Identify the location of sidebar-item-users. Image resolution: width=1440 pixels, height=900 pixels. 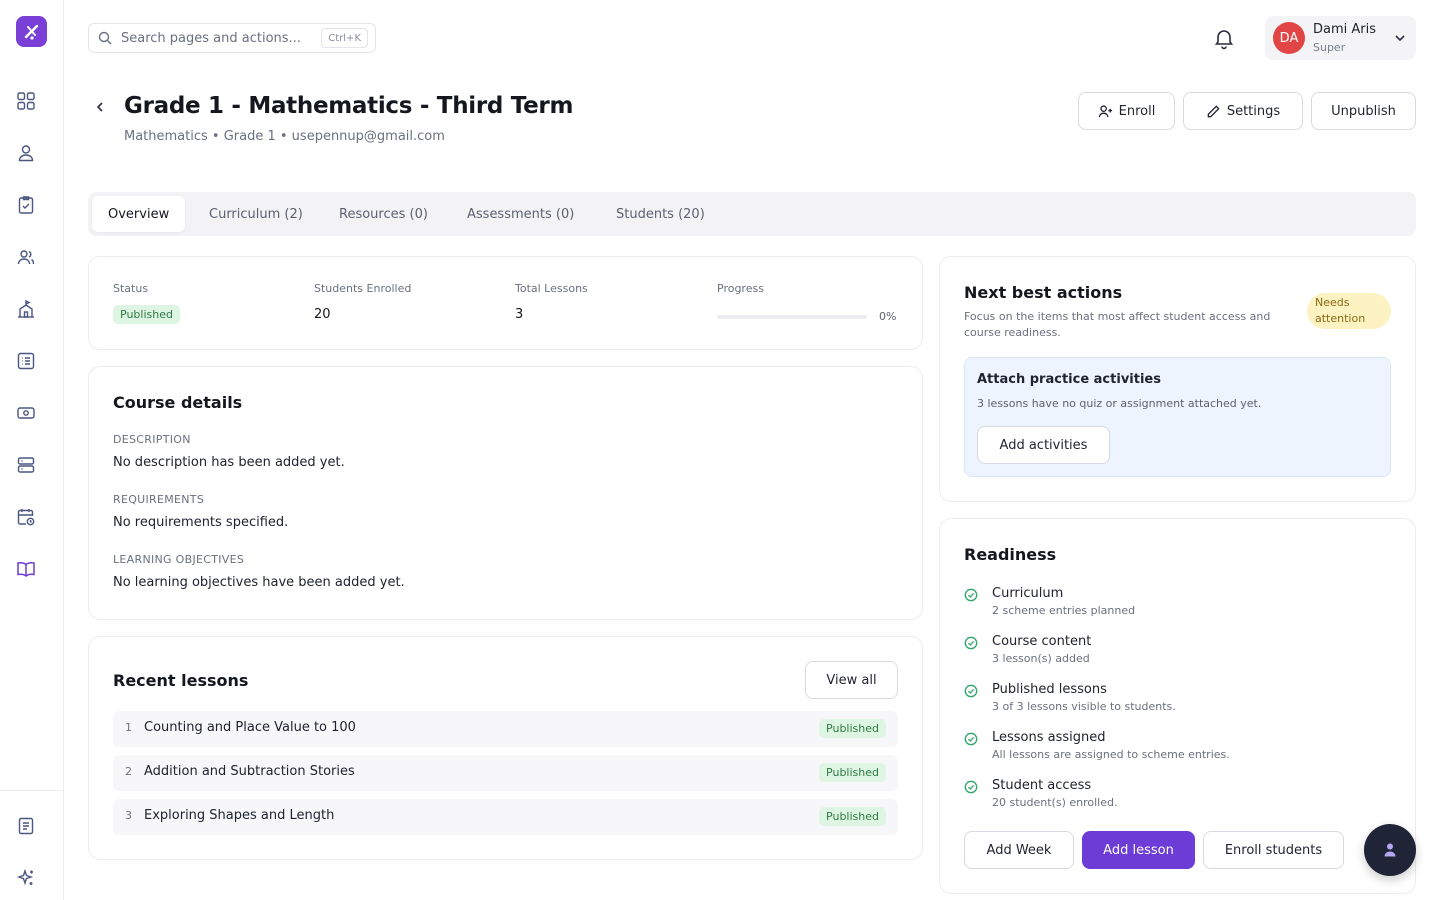
(26, 257).